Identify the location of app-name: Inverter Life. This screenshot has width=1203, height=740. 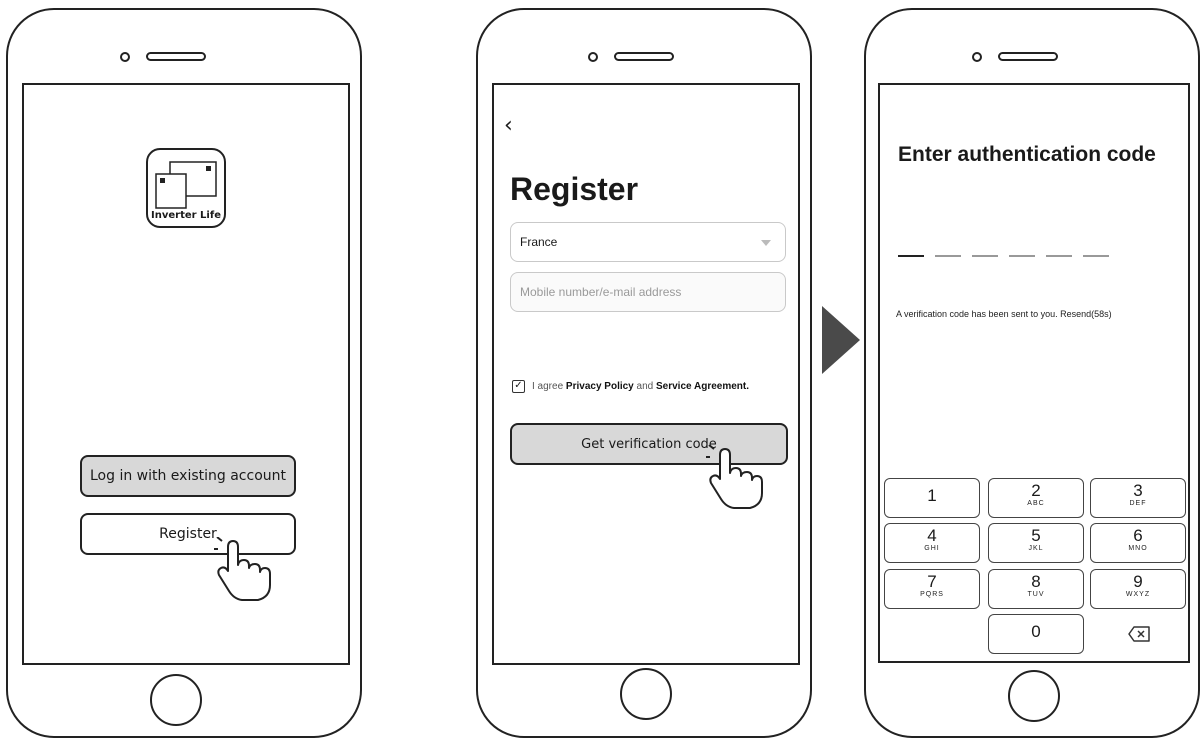
(186, 215).